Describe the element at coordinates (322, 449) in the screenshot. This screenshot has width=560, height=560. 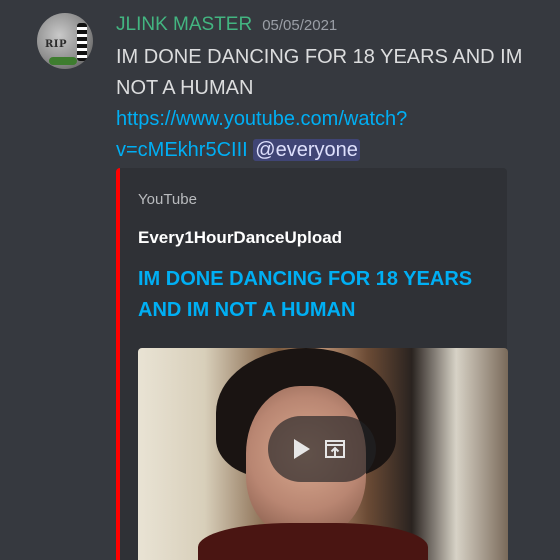
I see `video-controls` at that location.